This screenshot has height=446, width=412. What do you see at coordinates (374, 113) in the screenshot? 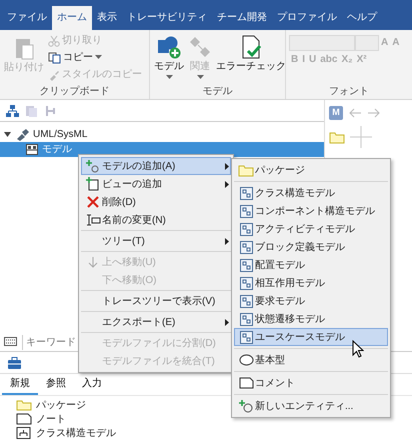
I see `forward-arrow-icon` at bounding box center [374, 113].